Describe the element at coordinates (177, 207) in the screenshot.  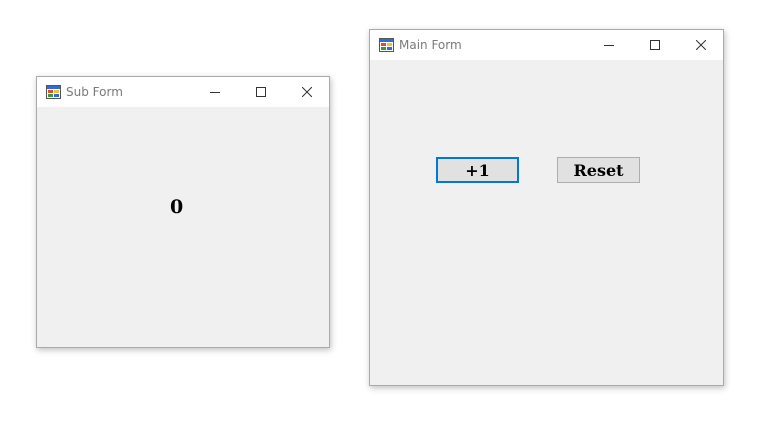
I see `counter-label: 0` at that location.